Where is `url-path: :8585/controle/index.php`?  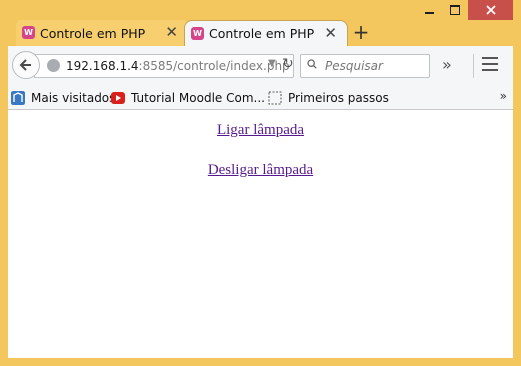 url-path: :8585/controle/index.php is located at coordinates (214, 66).